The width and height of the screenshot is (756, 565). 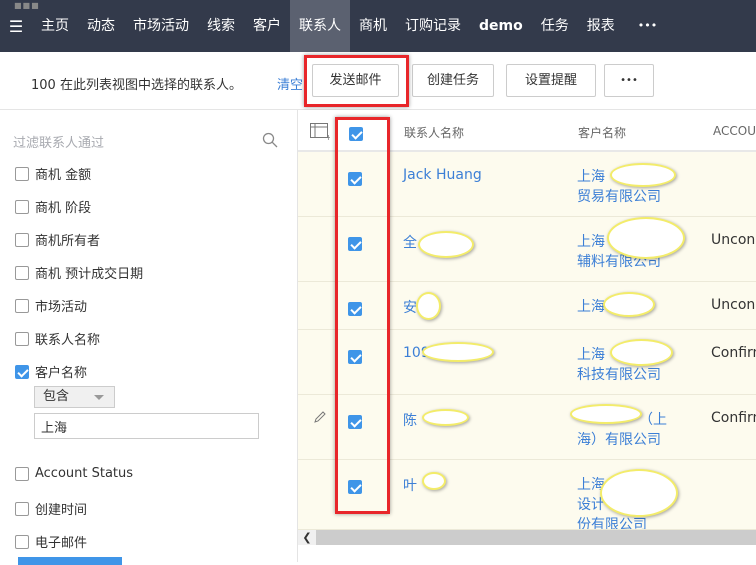 I want to click on checkbox-checked, so click(x=22, y=371).